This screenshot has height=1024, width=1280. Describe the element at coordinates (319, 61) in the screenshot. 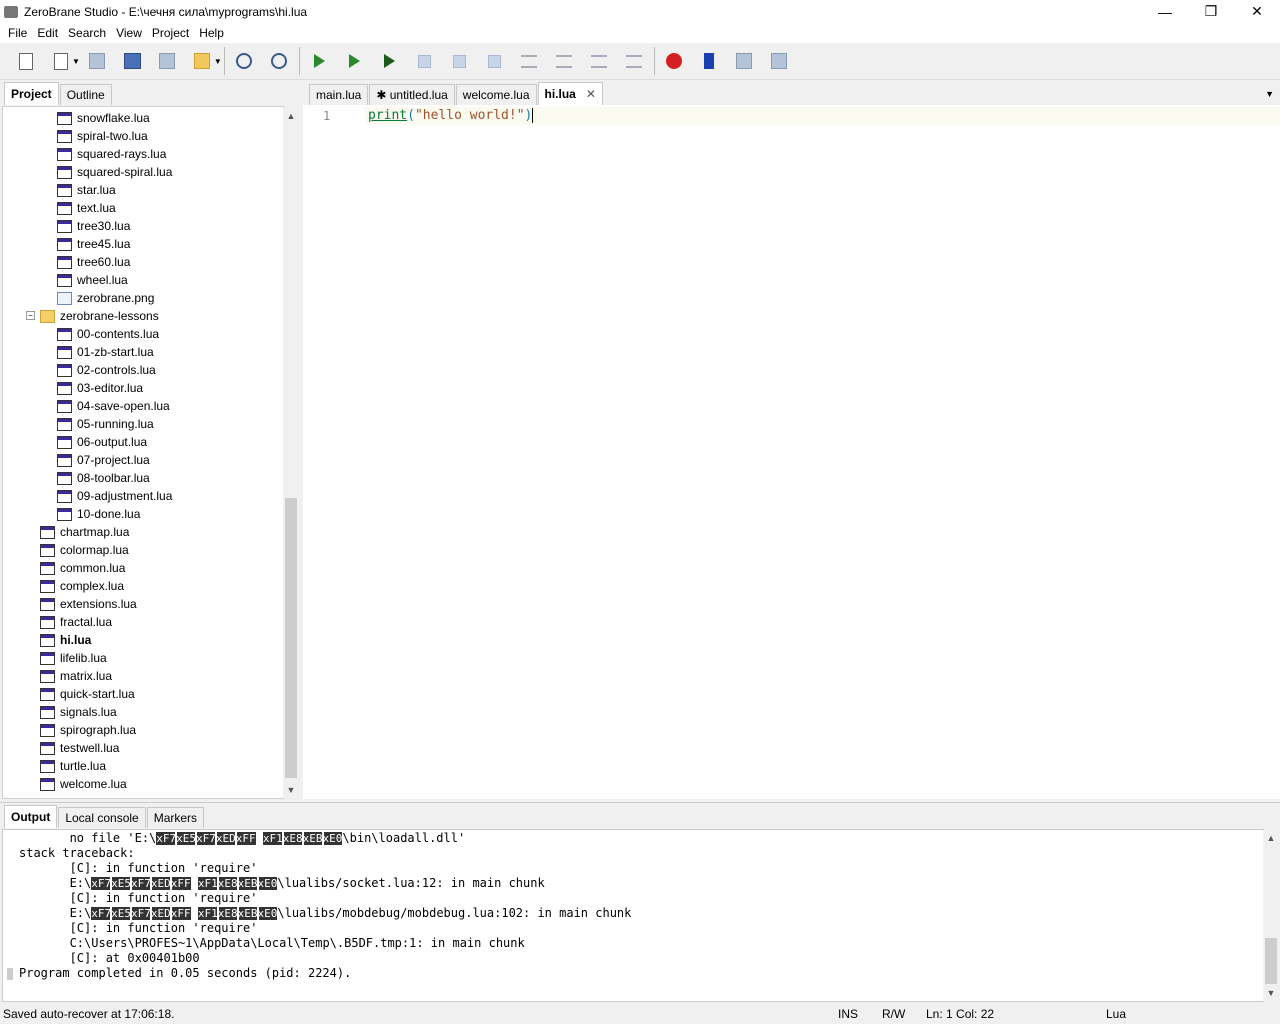

I see `start-debug-button` at that location.